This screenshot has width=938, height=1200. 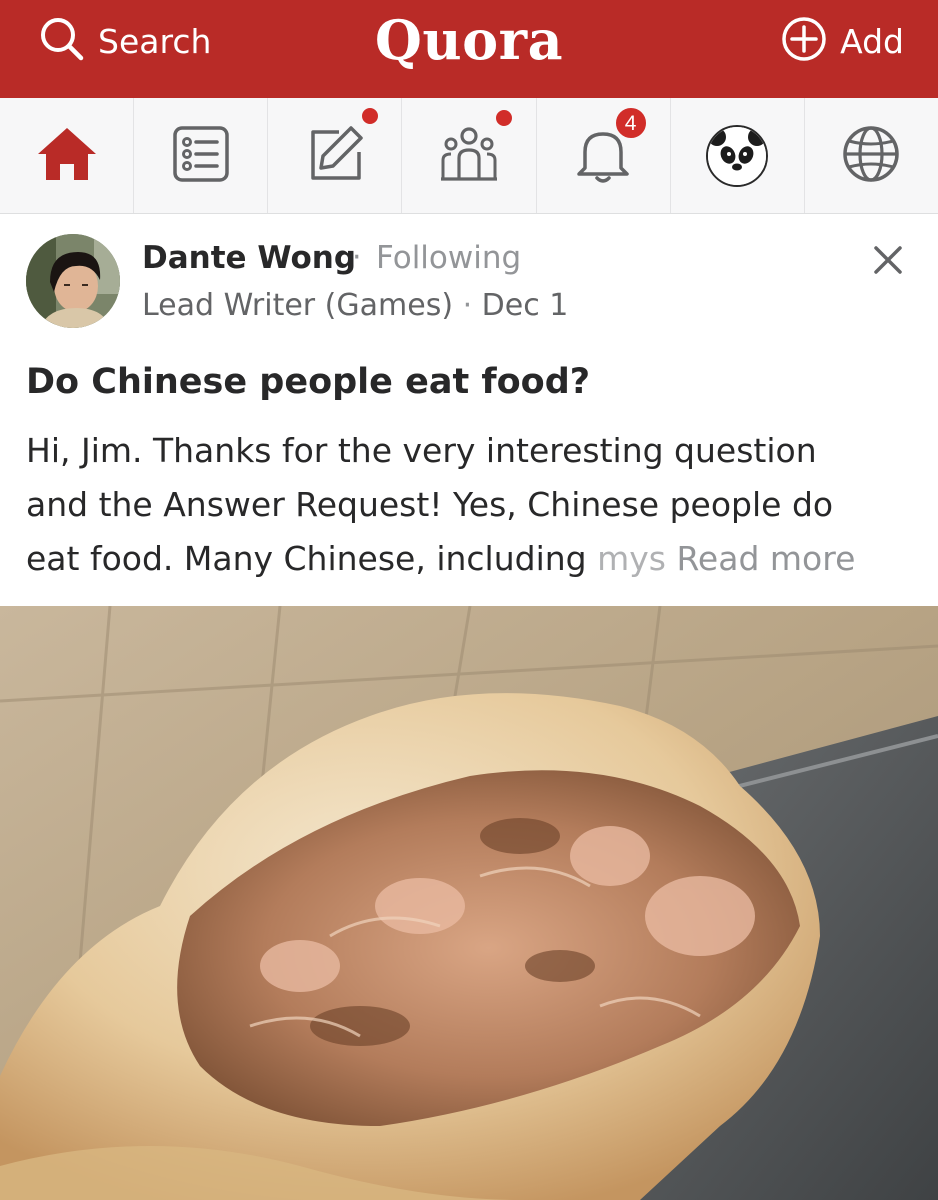 I want to click on close-icon, so click(x=888, y=264).